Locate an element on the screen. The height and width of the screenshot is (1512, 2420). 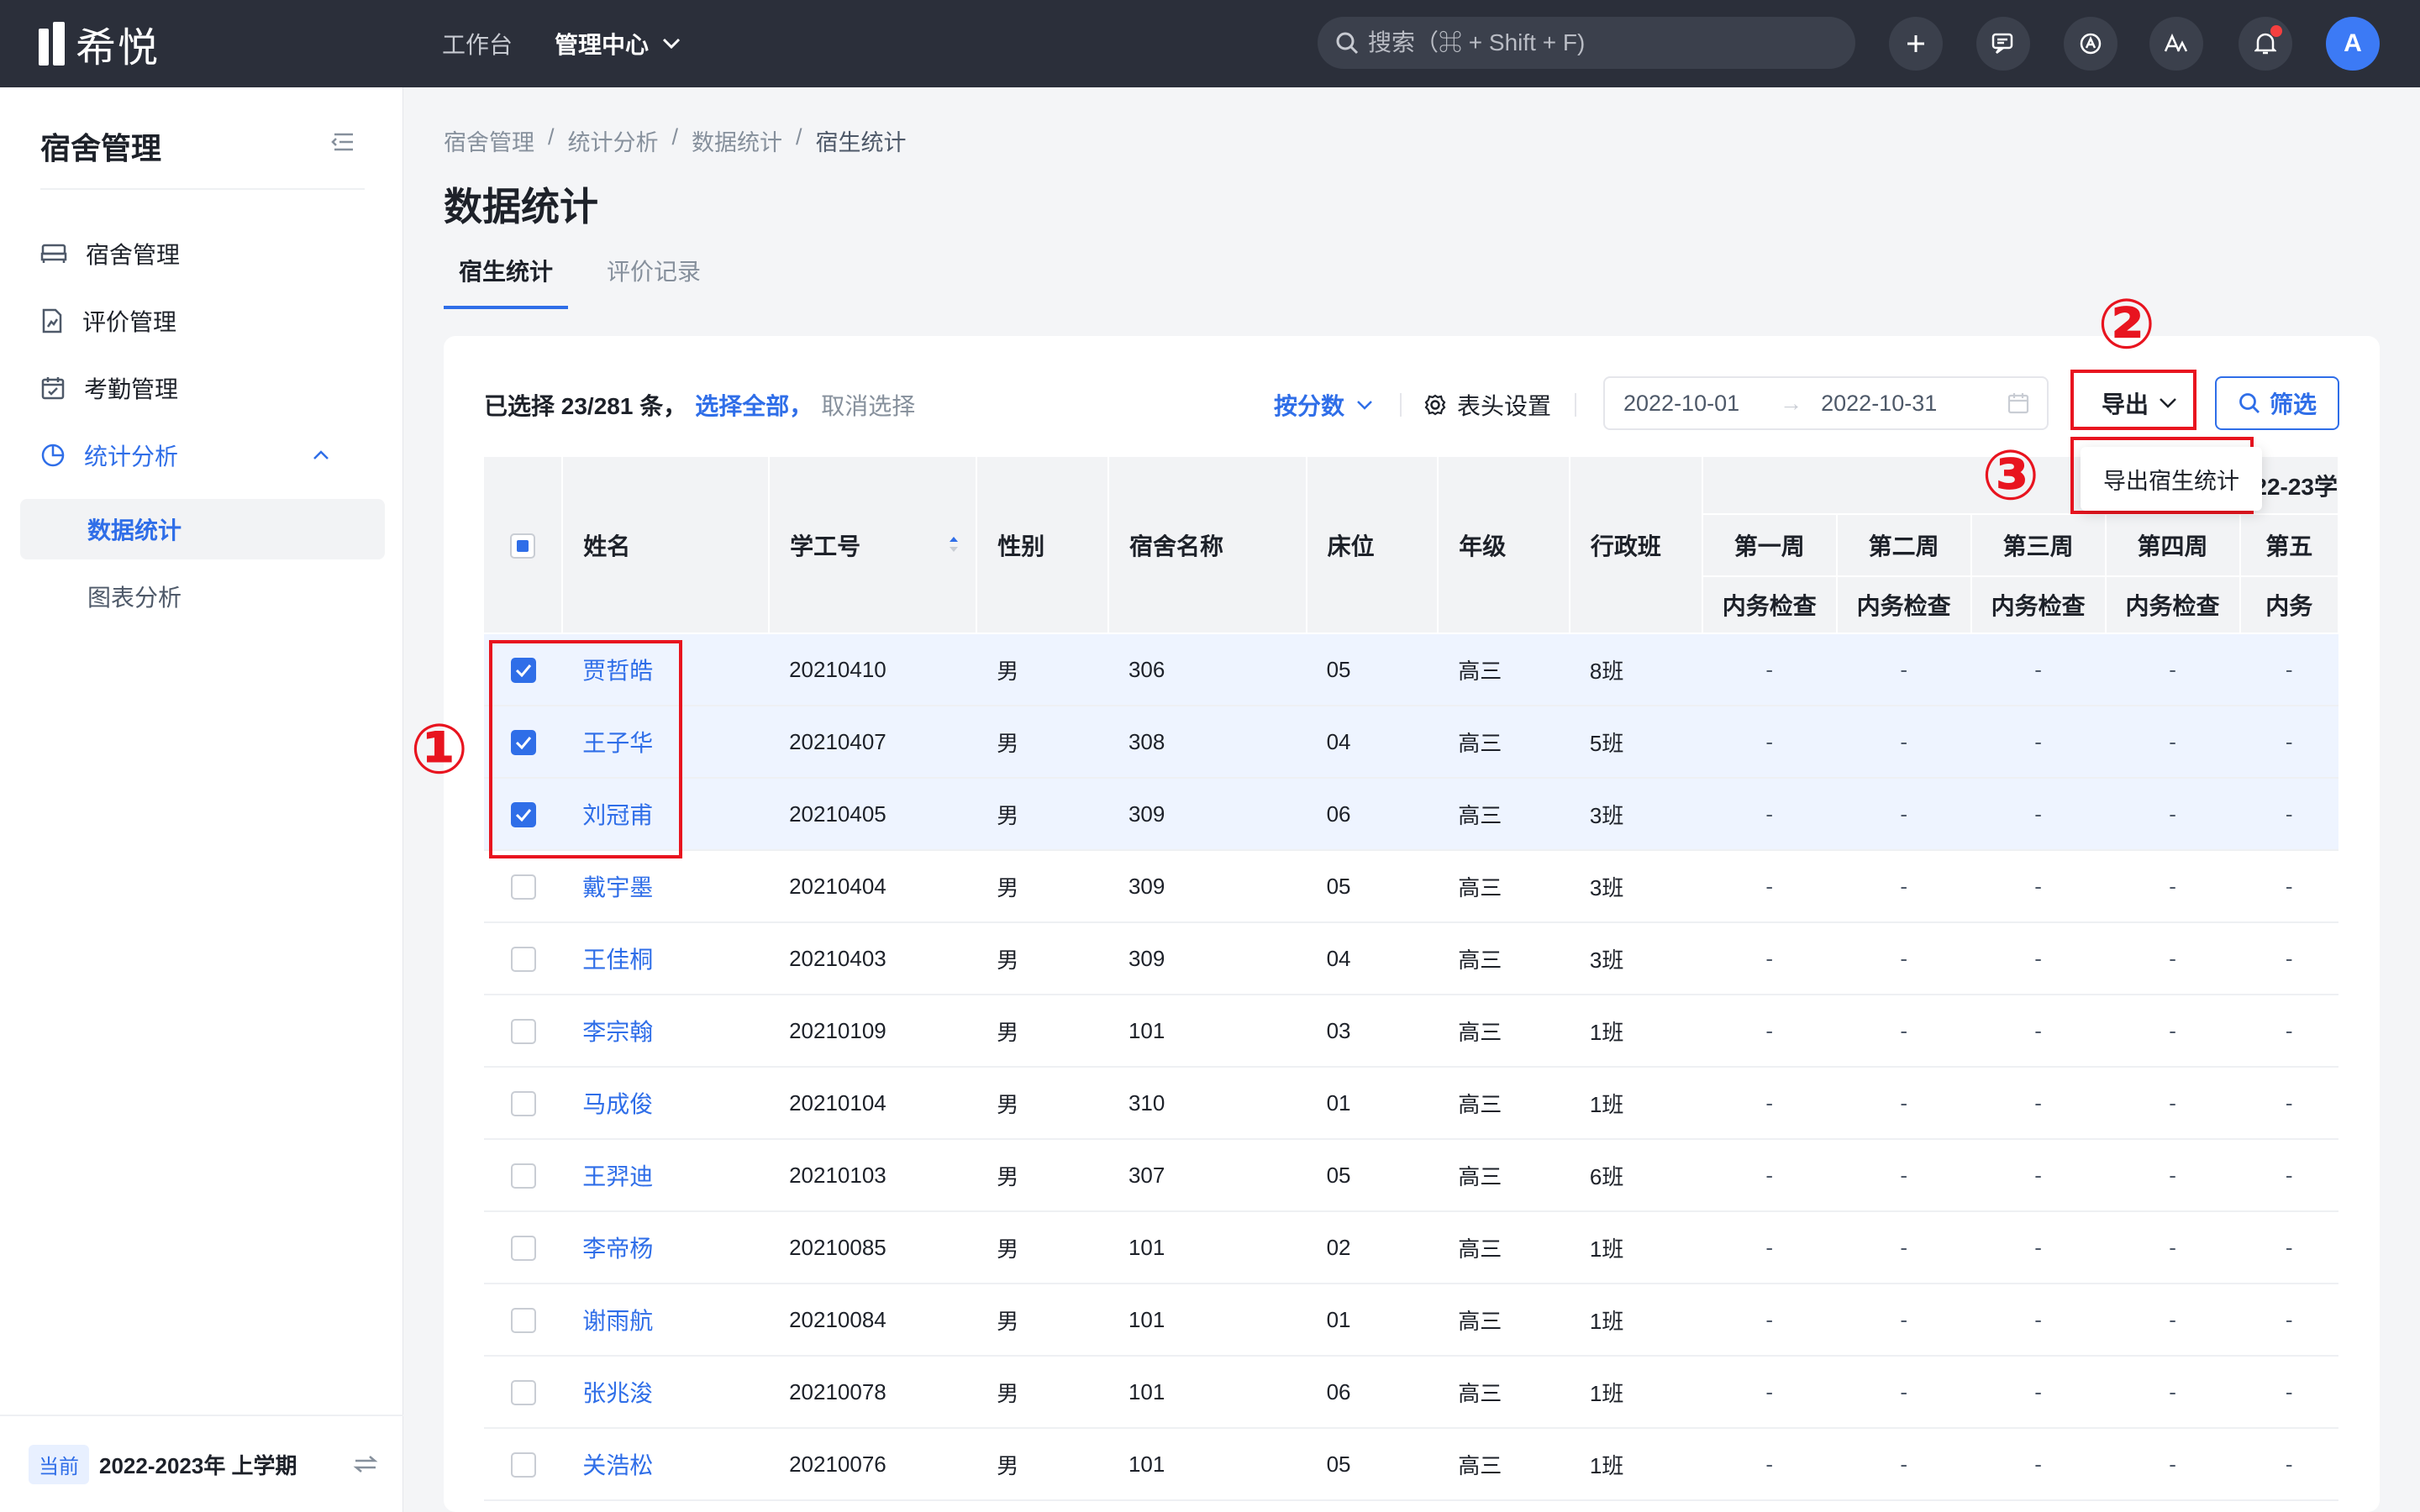
table-row: 张兆浚 20210078 男 101 06 高三 1班 - - - - - is located at coordinates (1411, 1392).